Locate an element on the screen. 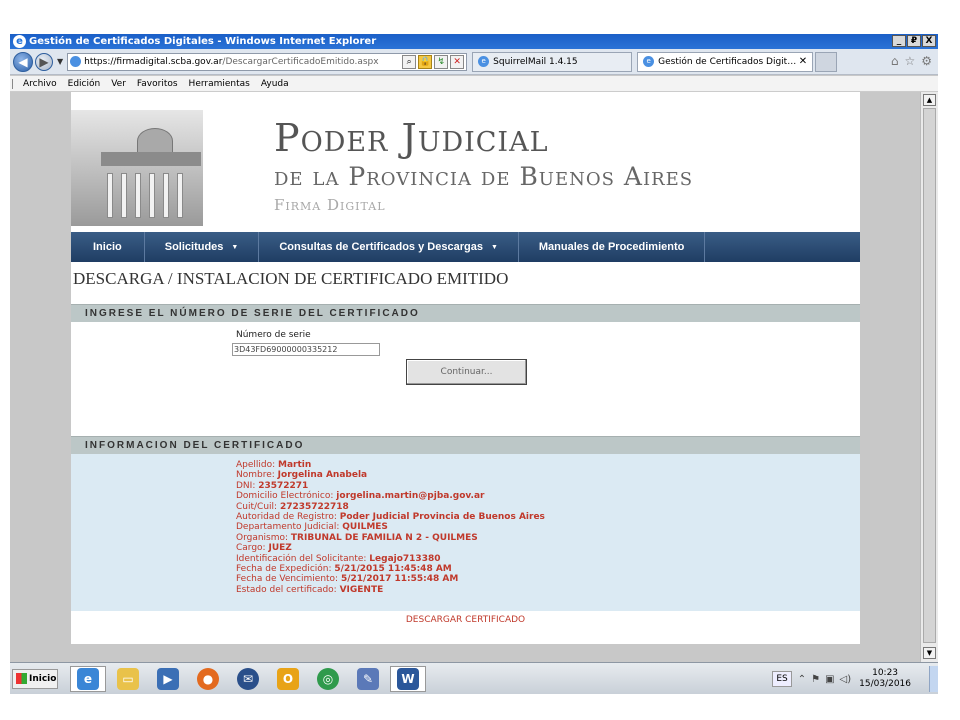  system-tray: ES ⌃ ⚑ ▣ ◁) 10:23 15/03/2016 is located at coordinates (855, 678).